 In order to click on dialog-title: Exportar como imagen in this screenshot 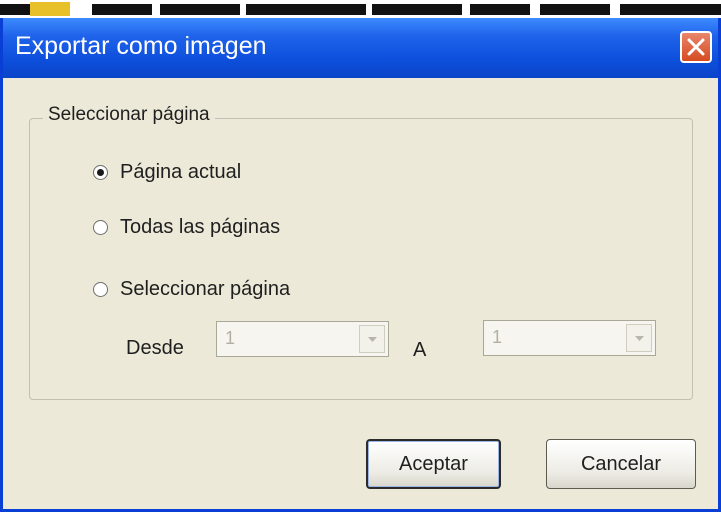, I will do `click(141, 46)`.